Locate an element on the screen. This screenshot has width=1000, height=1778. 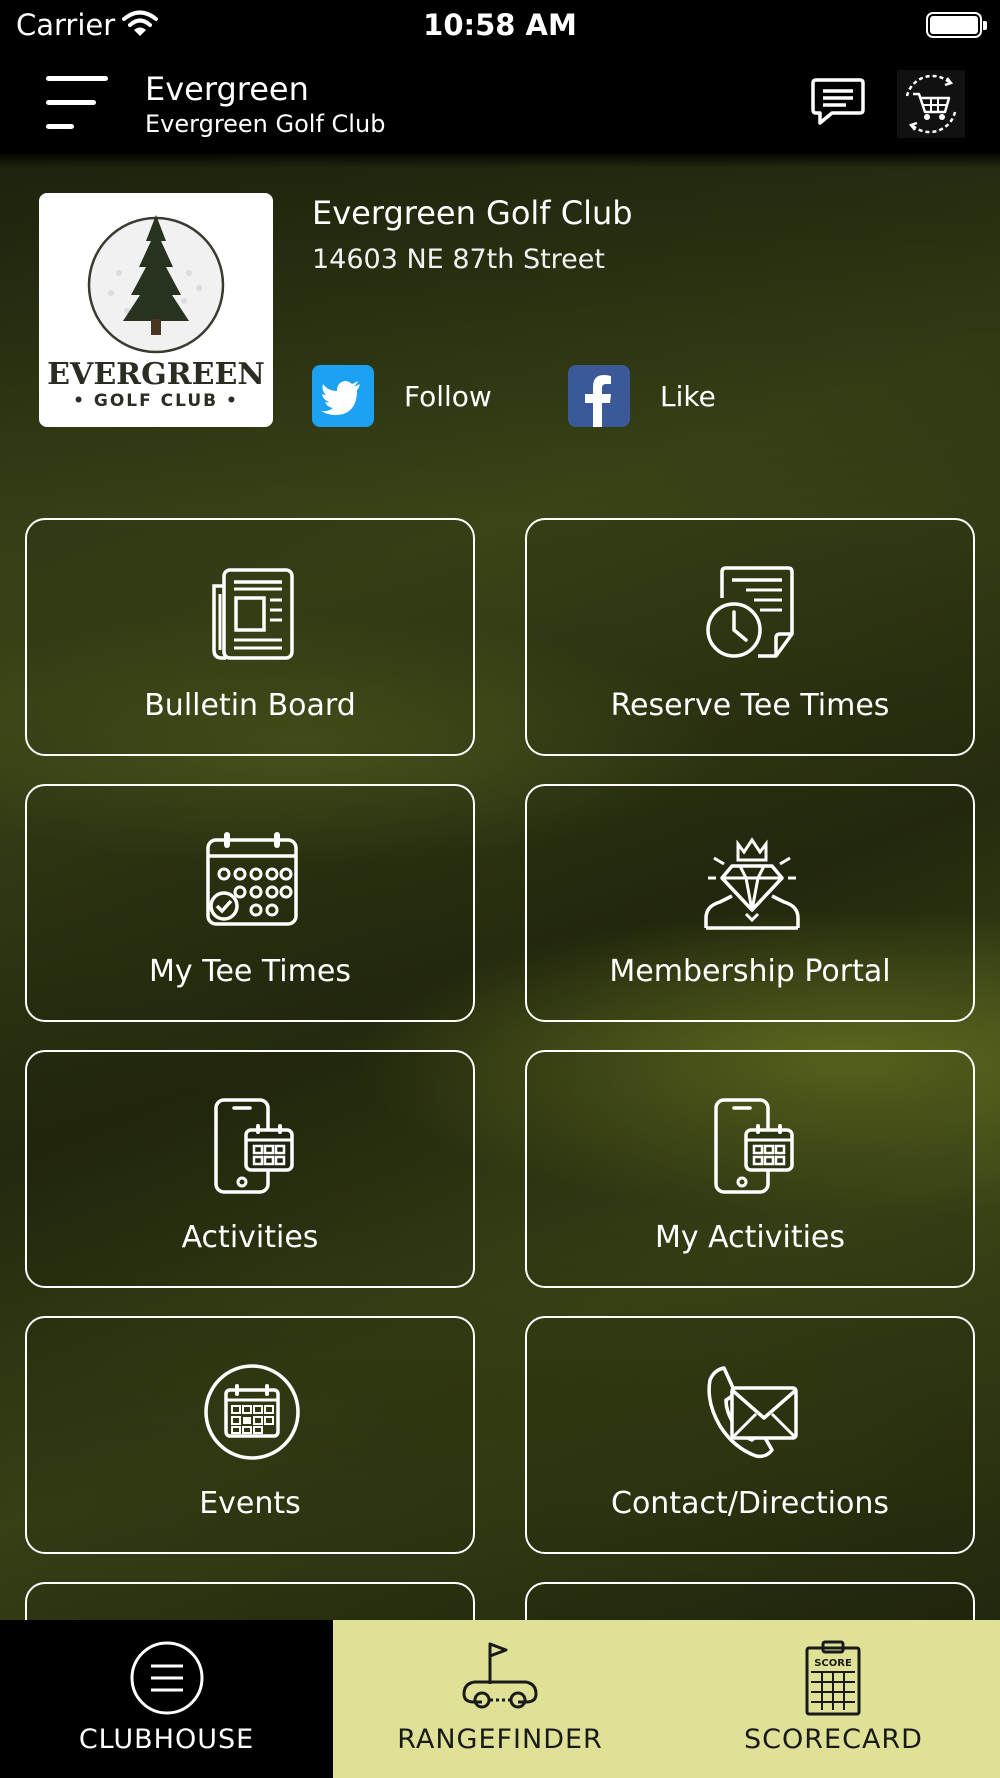
tile-label: Contact/Directions is located at coordinates (750, 1503).